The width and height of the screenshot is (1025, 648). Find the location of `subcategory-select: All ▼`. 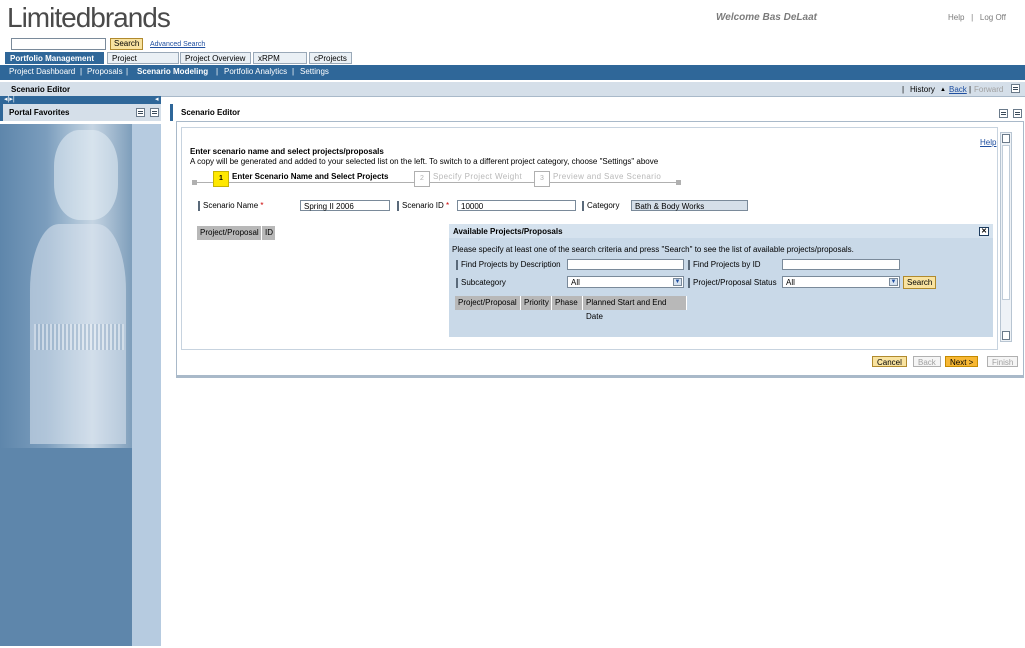

subcategory-select: All ▼ is located at coordinates (625, 282).